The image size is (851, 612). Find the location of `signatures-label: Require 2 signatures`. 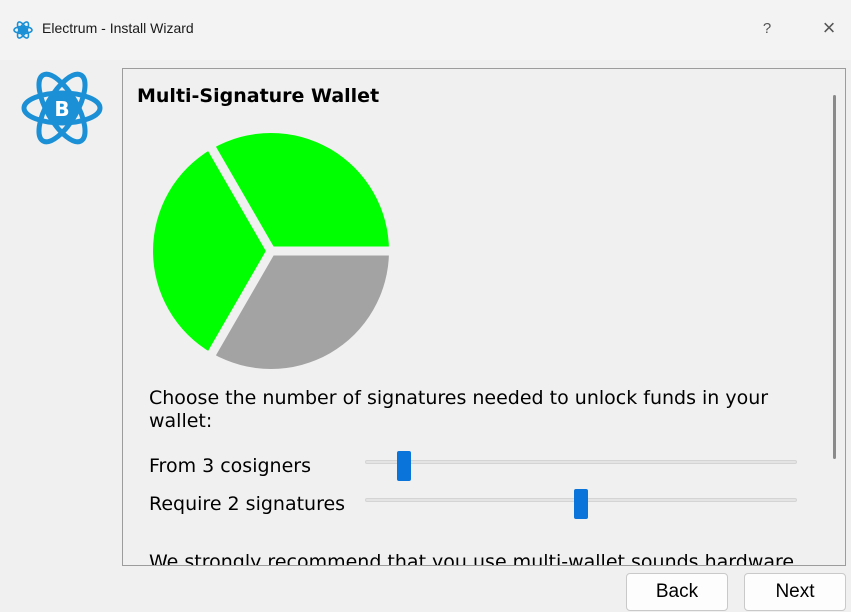

signatures-label: Require 2 signatures is located at coordinates (247, 504).